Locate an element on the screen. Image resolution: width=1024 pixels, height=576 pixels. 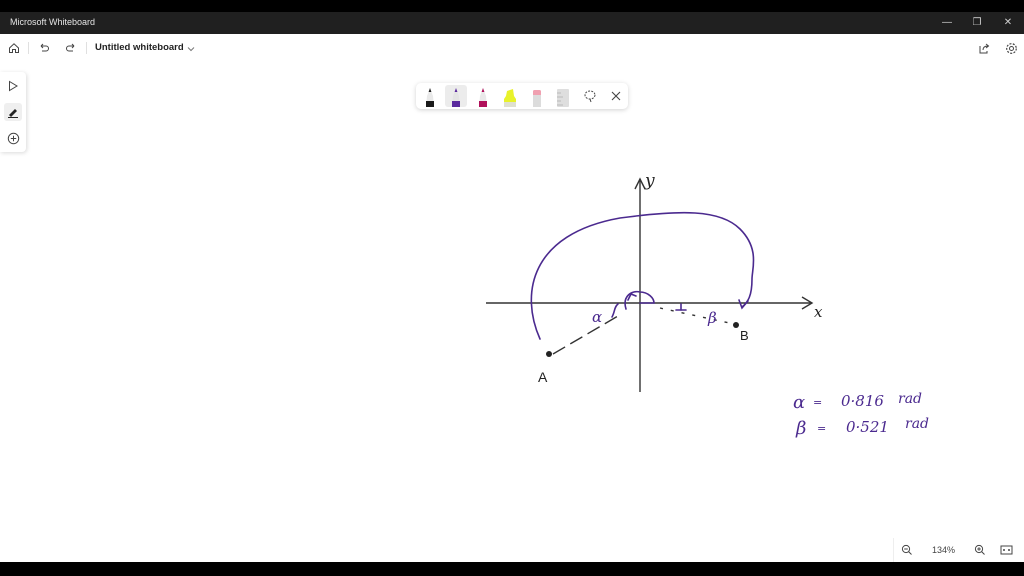
eq-beta-value: 0·521 is located at coordinates (867, 427).